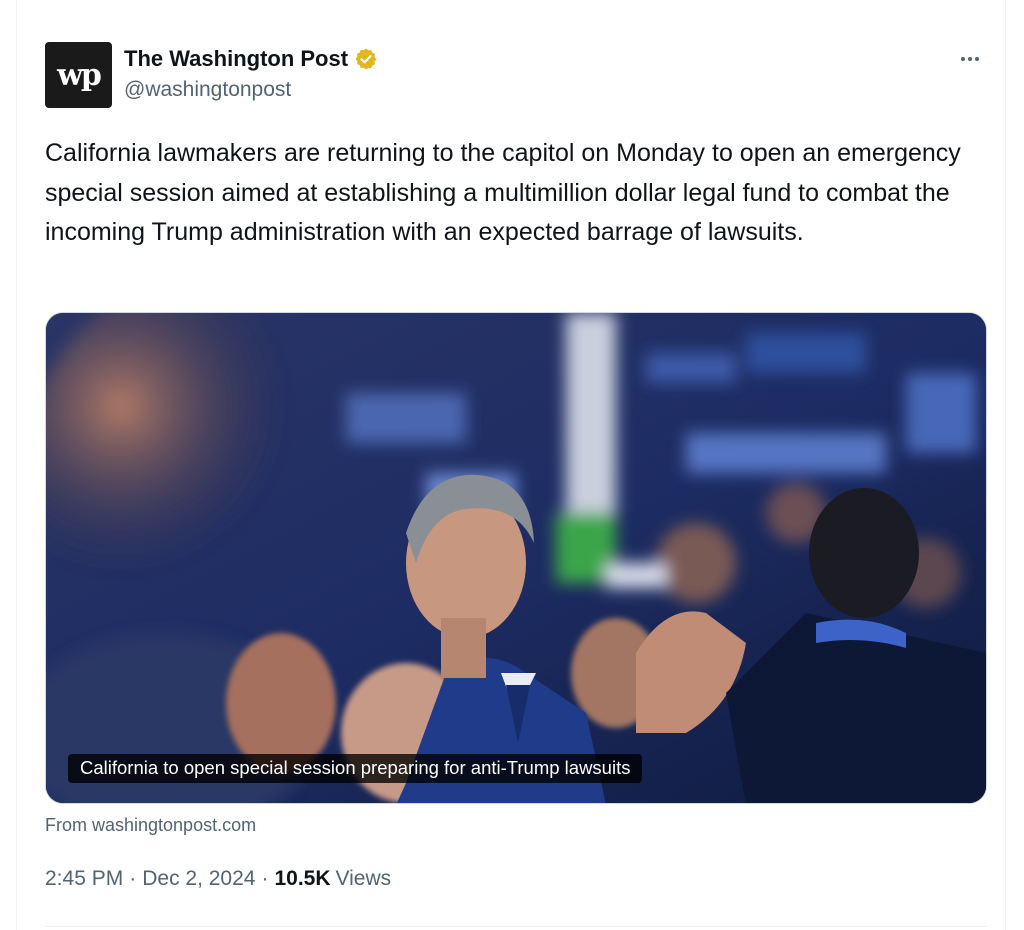 The height and width of the screenshot is (930, 1024). Describe the element at coordinates (970, 59) in the screenshot. I see `more-options-icon` at that location.